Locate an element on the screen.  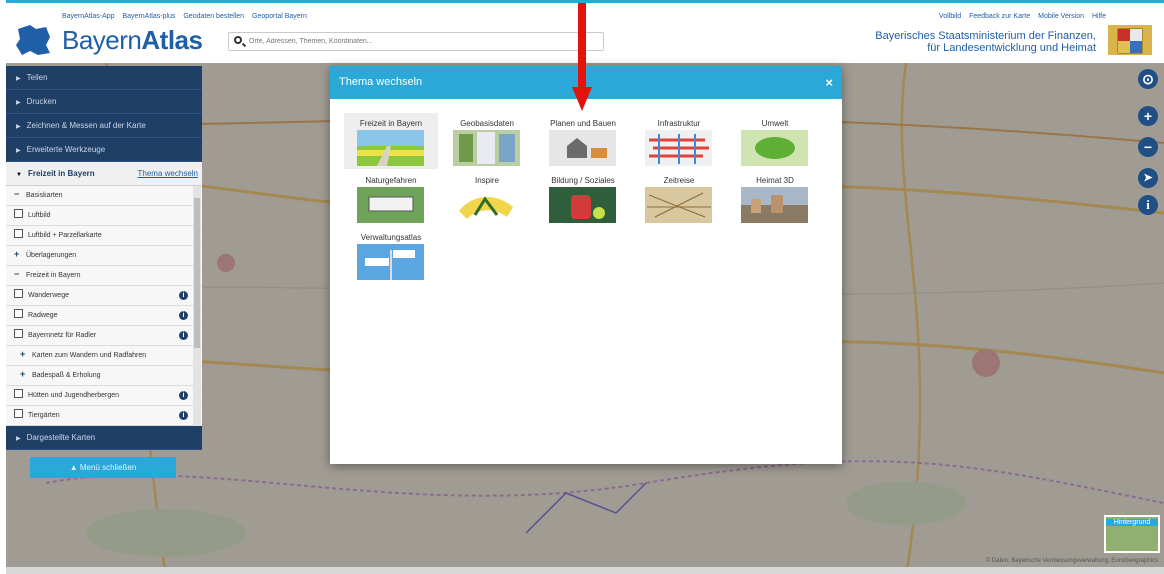
locate-icon: ⊙ is located at coordinates (1148, 79).